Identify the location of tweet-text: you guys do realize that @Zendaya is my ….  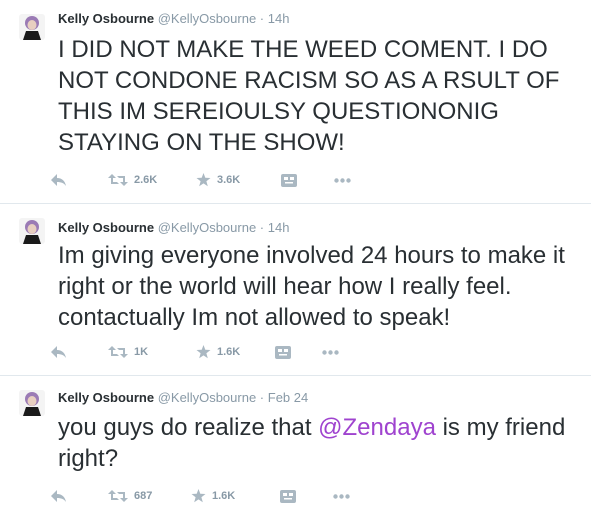
(318, 443).